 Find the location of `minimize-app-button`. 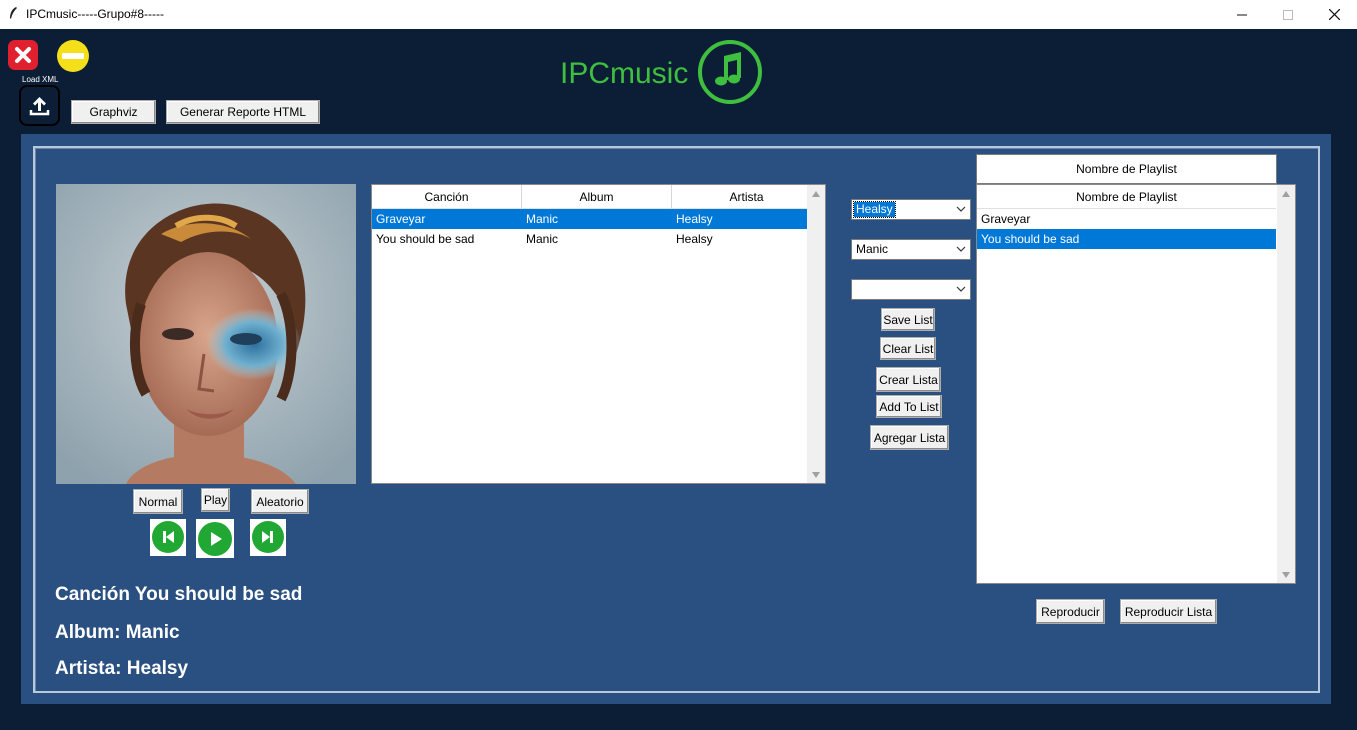

minimize-app-button is located at coordinates (73, 56).